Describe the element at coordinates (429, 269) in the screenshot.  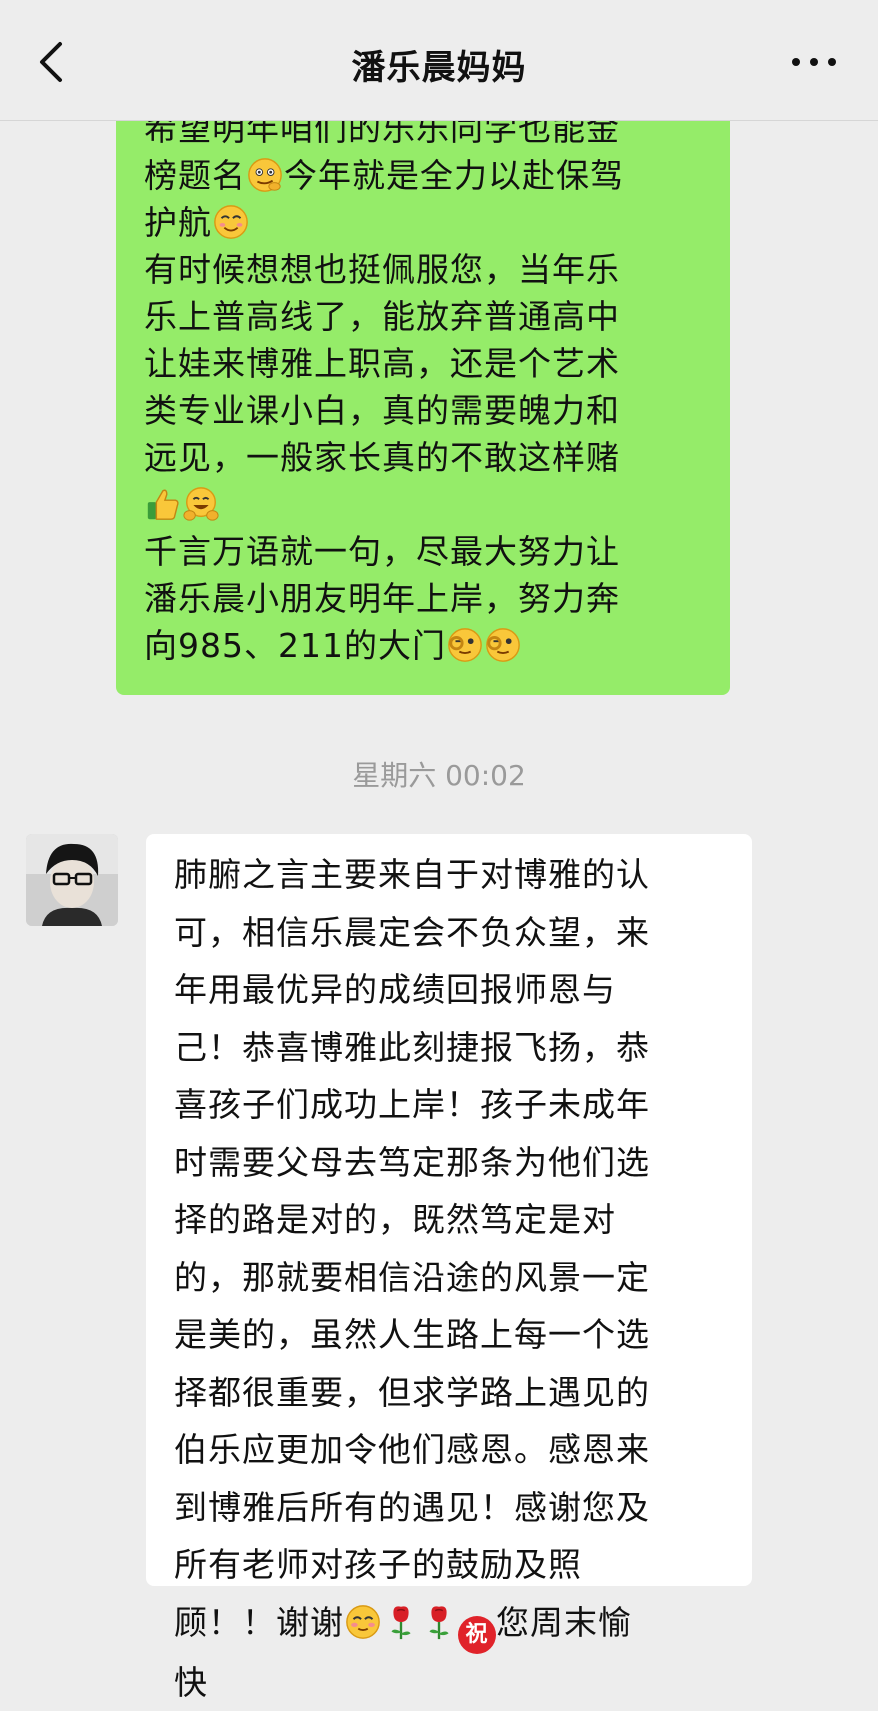
I see `message-line: 有时候想想也挺佩服您，当年乐` at that location.